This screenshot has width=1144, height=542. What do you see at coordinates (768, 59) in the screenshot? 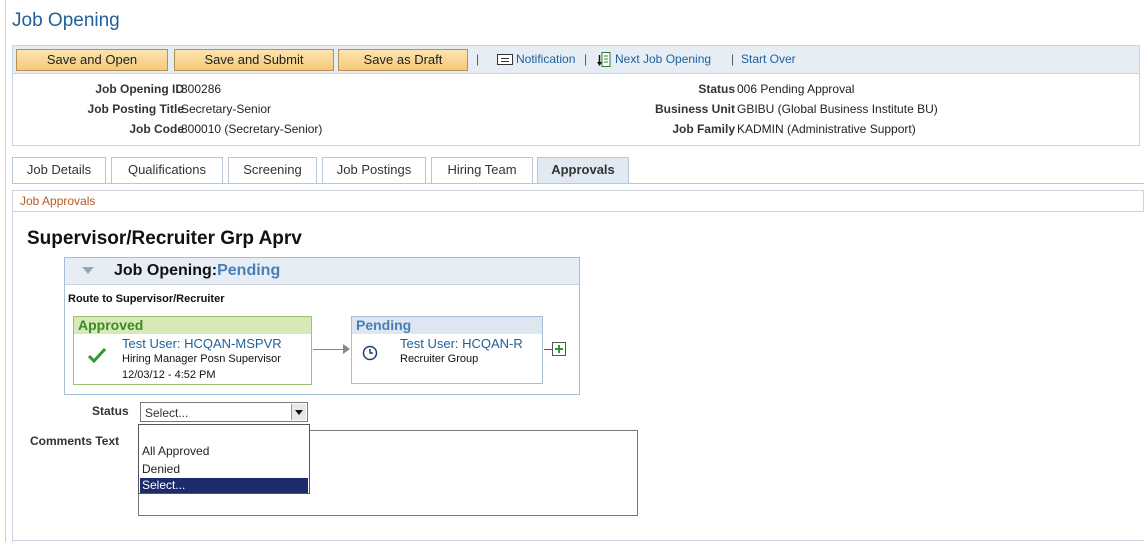
I see `start-over-link: Start Over` at bounding box center [768, 59].